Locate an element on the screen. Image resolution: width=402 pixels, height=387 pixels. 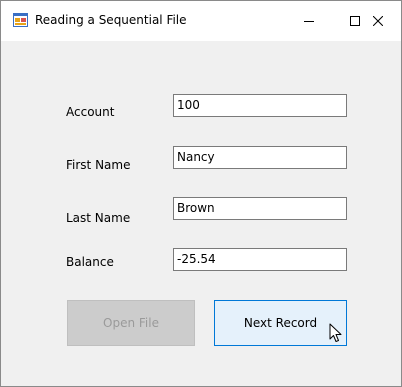
last-name-field: Brown is located at coordinates (260, 208).